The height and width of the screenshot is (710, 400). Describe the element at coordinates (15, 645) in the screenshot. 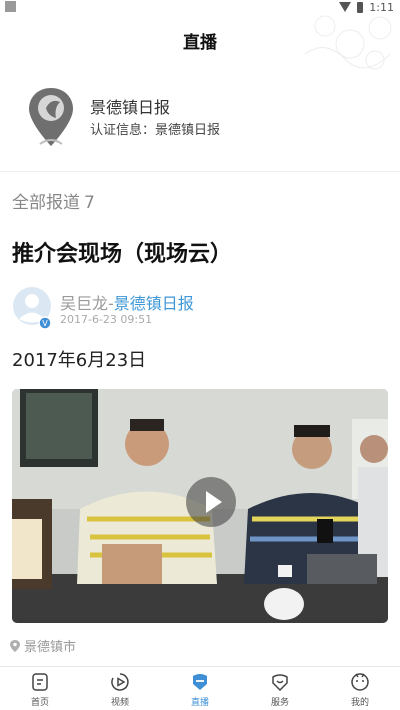

I see `location-pin-icon` at that location.